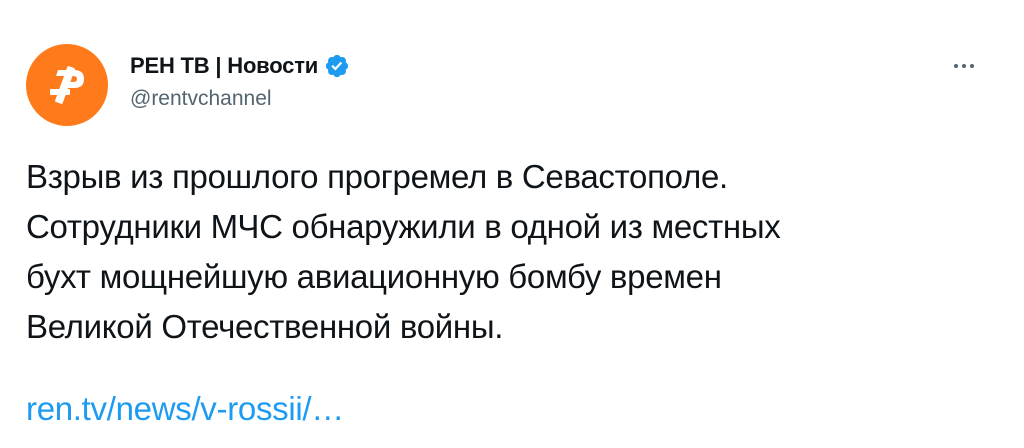  I want to click on tweet-header: РЕН ТВ | Новости @rentvchannel, so click(240, 81).